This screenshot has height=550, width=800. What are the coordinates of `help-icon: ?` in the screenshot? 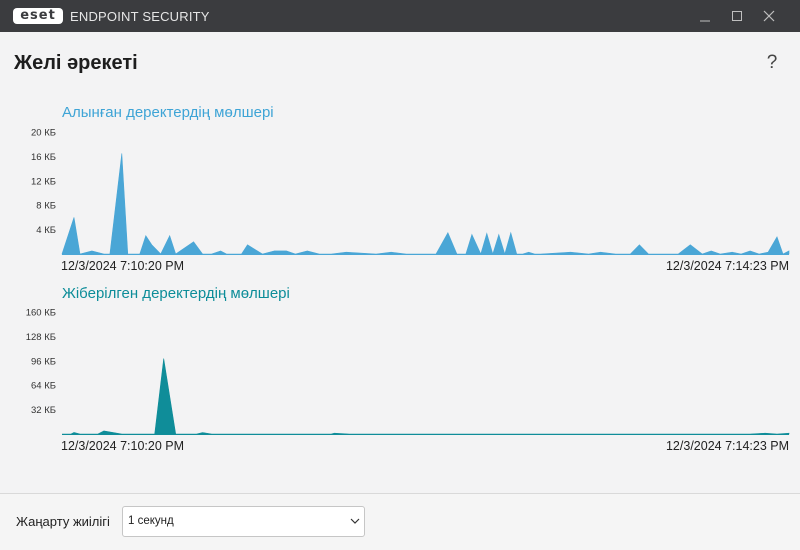 It's located at (772, 63).